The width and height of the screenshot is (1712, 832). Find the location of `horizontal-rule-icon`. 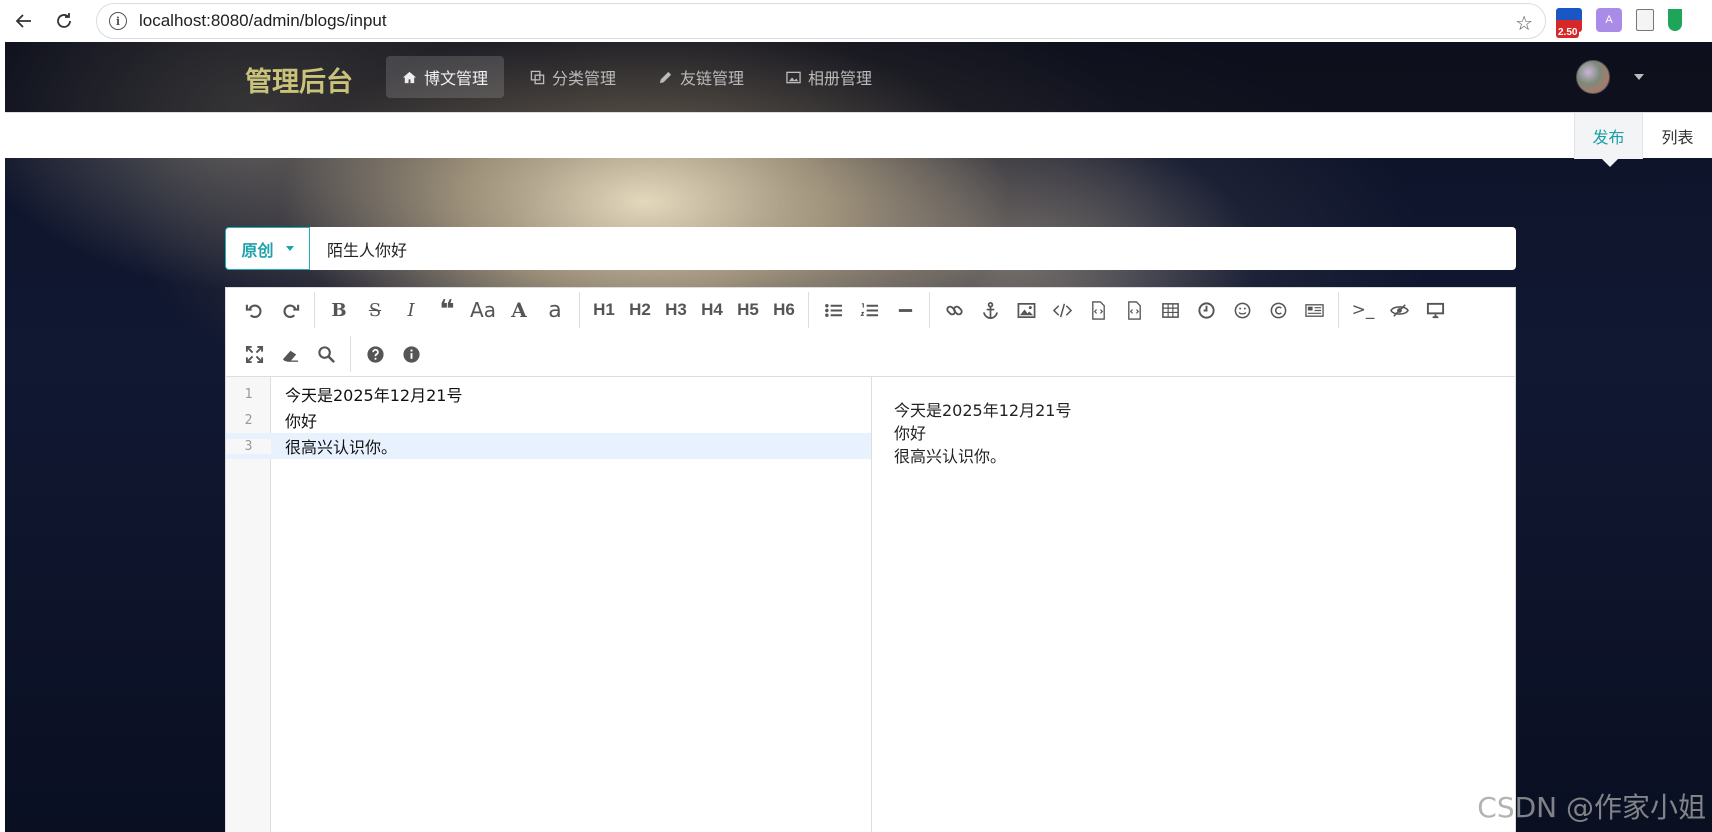

horizontal-rule-icon is located at coordinates (905, 310).